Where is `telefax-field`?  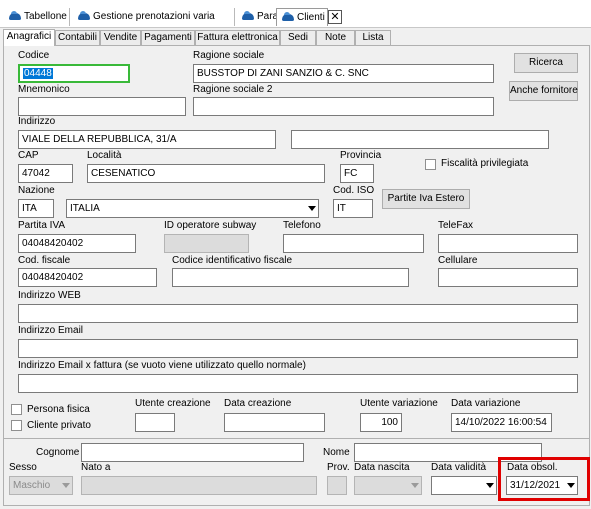
telefax-field is located at coordinates (508, 243).